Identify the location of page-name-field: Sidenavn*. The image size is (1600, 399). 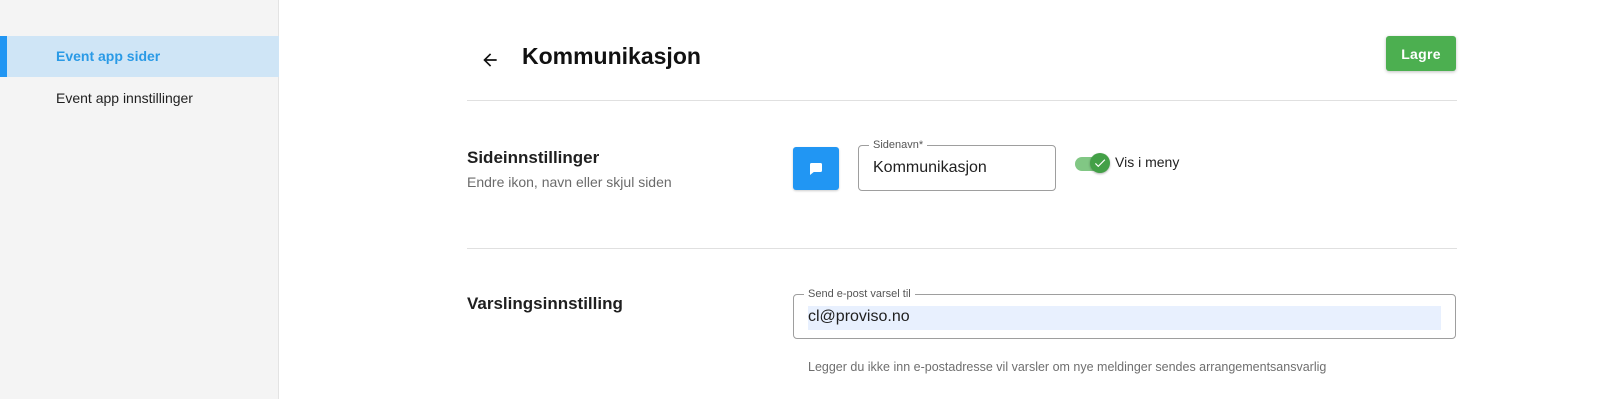
(957, 164).